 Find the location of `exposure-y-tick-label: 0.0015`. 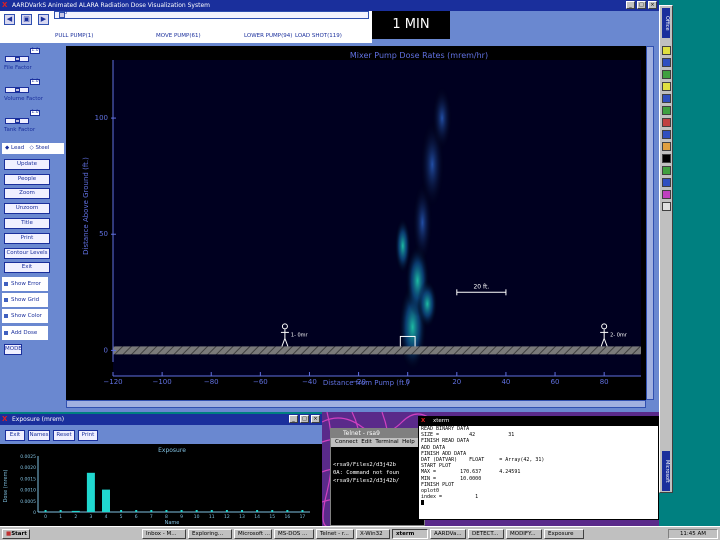

exposure-y-tick-label: 0.0015 is located at coordinates (28, 479).